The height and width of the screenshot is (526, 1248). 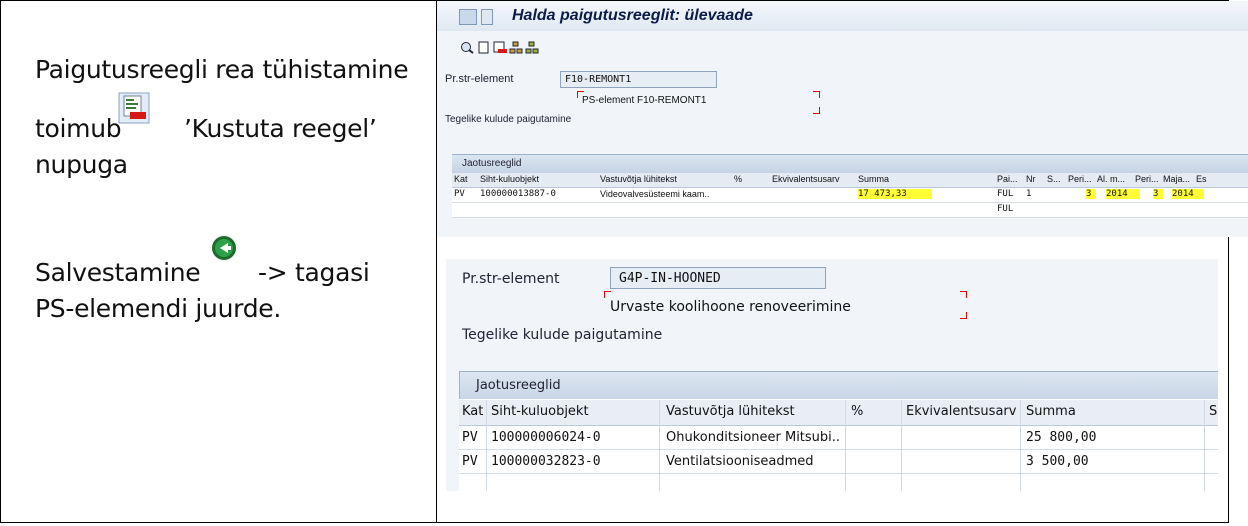 I want to click on structure-icon, so click(x=532, y=47).